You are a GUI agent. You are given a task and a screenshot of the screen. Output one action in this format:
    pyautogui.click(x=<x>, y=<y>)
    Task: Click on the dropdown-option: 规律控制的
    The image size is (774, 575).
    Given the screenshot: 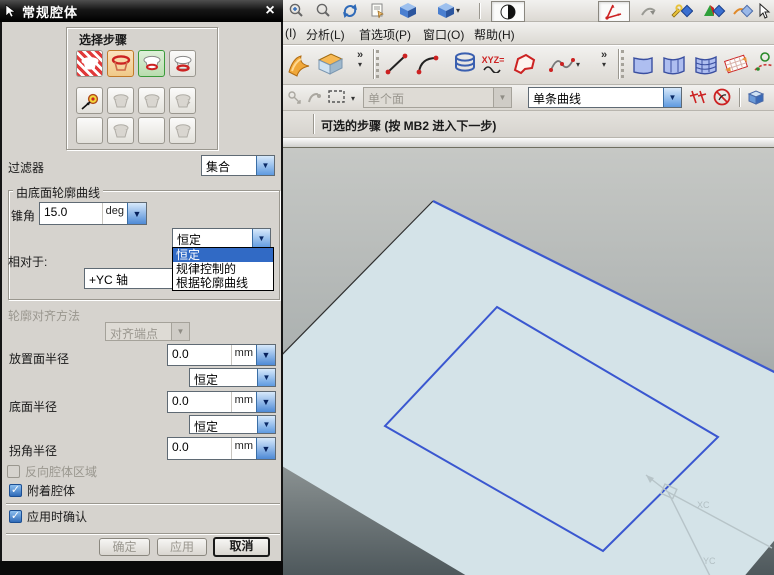 What is the action you would take?
    pyautogui.click(x=223, y=269)
    